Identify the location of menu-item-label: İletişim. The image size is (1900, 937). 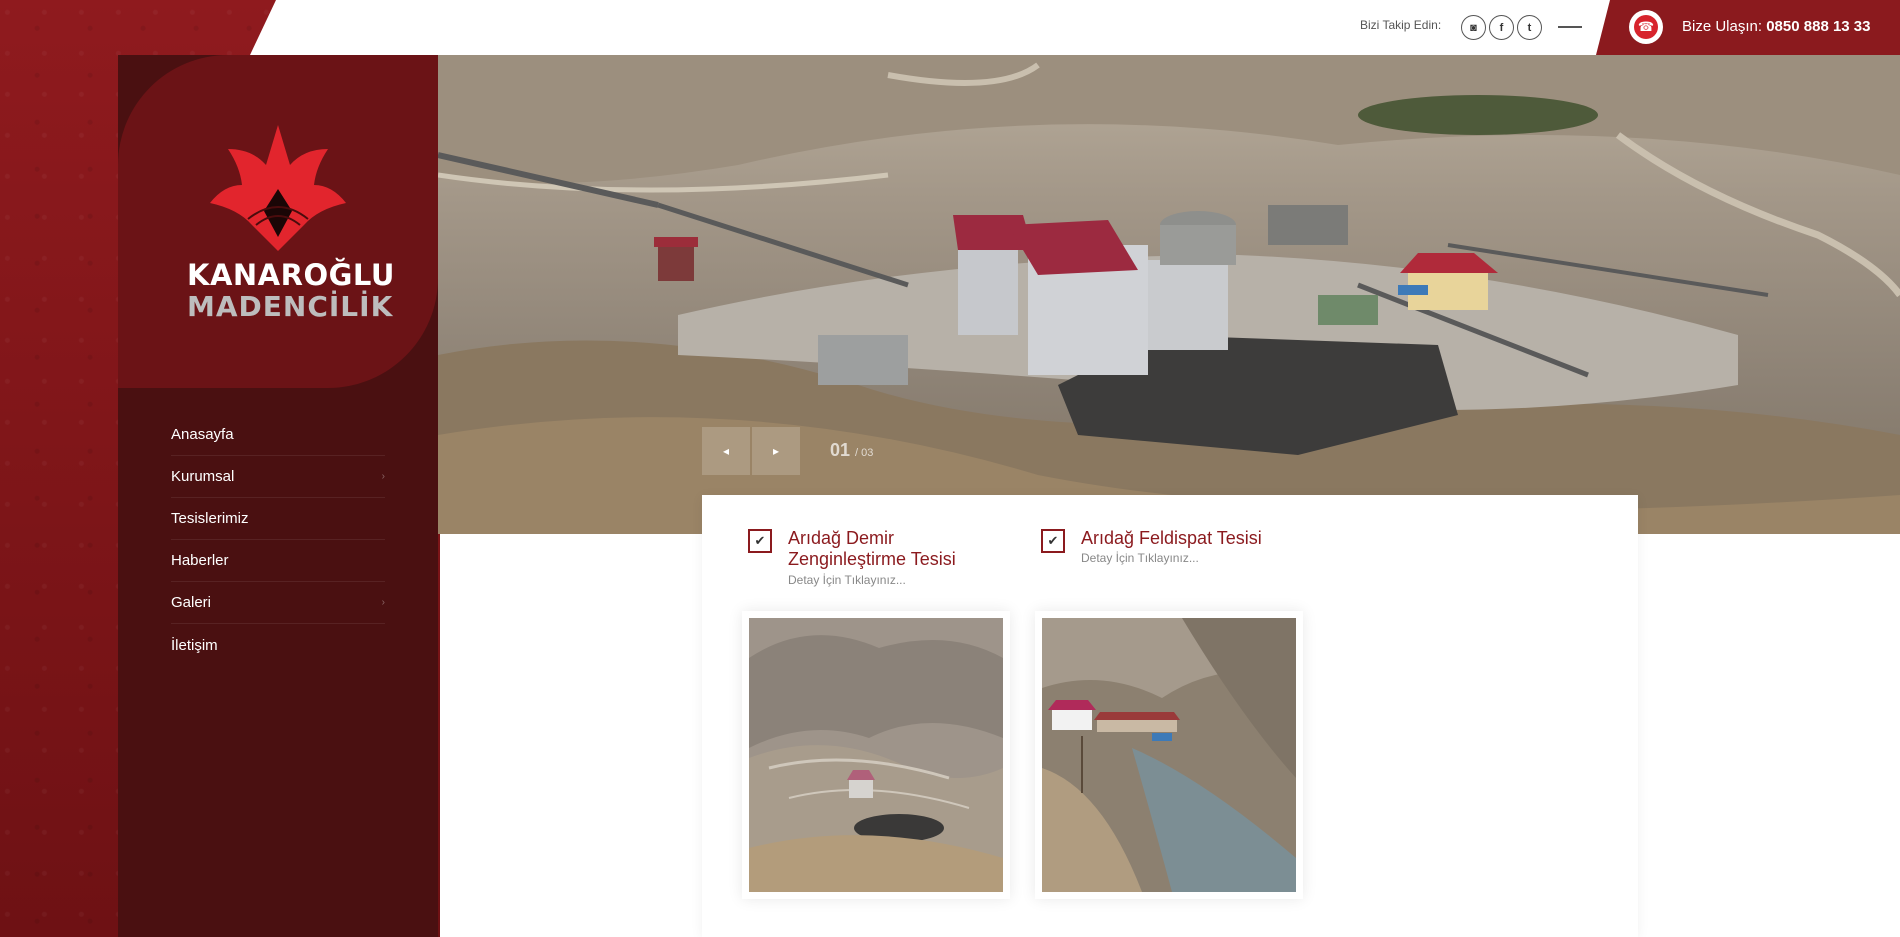
(194, 645).